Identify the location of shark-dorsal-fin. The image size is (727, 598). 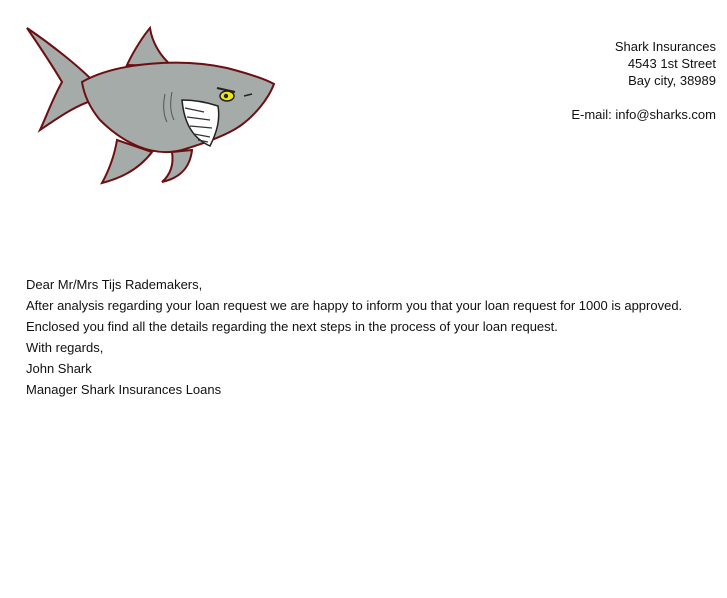
(150, 46).